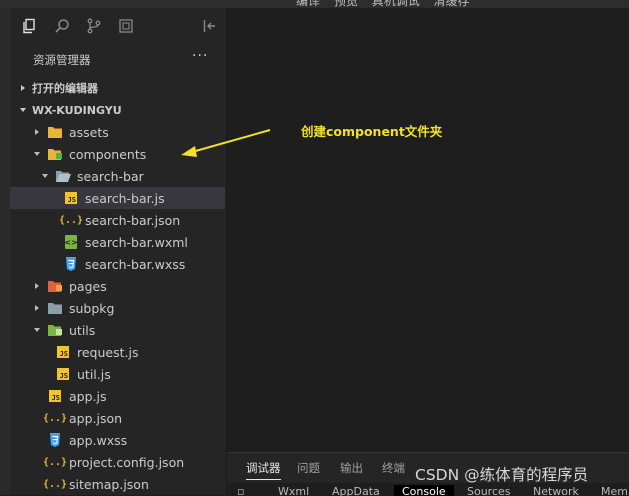 This screenshot has width=629, height=496. I want to click on title-bar: 编译 预览 真机调试 清缓存, so click(314, 4).